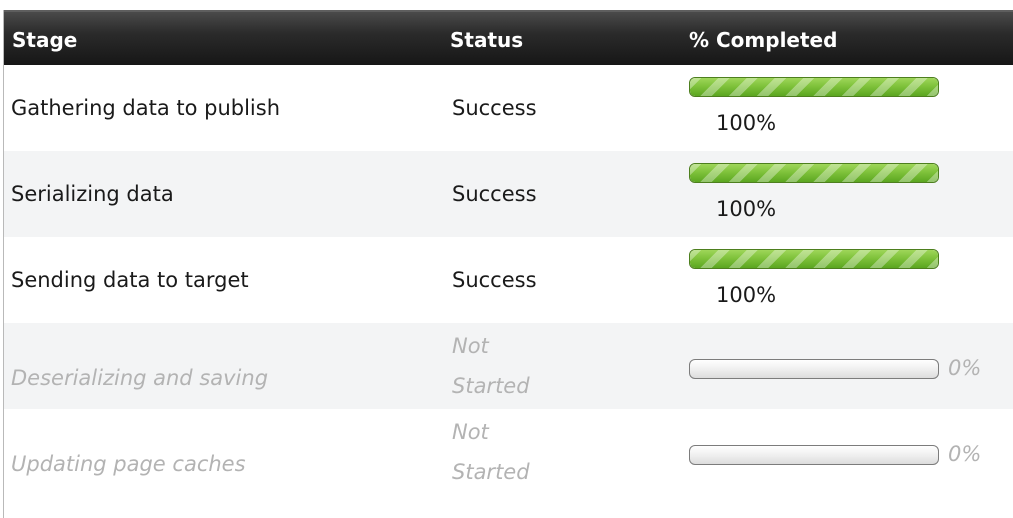  I want to click on stage-label: Deserializing and saving, so click(140, 378).